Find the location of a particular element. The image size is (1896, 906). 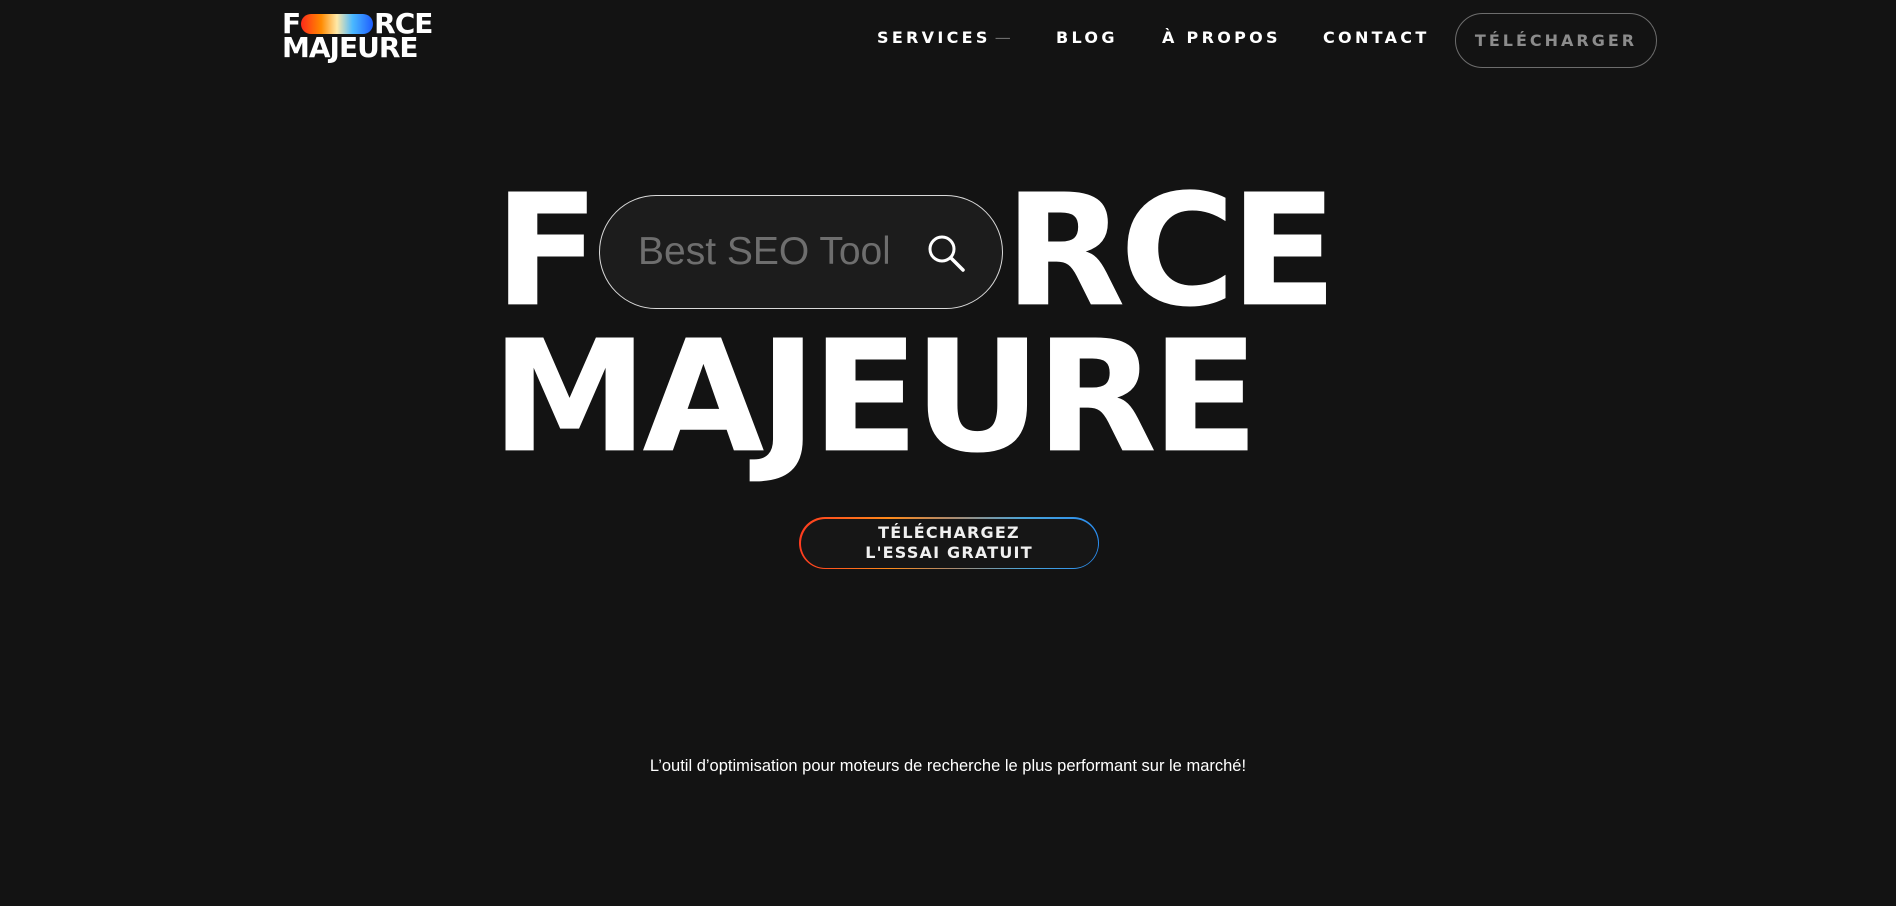

cta-line-2: L'ESSAI GRATUIT is located at coordinates (949, 552).